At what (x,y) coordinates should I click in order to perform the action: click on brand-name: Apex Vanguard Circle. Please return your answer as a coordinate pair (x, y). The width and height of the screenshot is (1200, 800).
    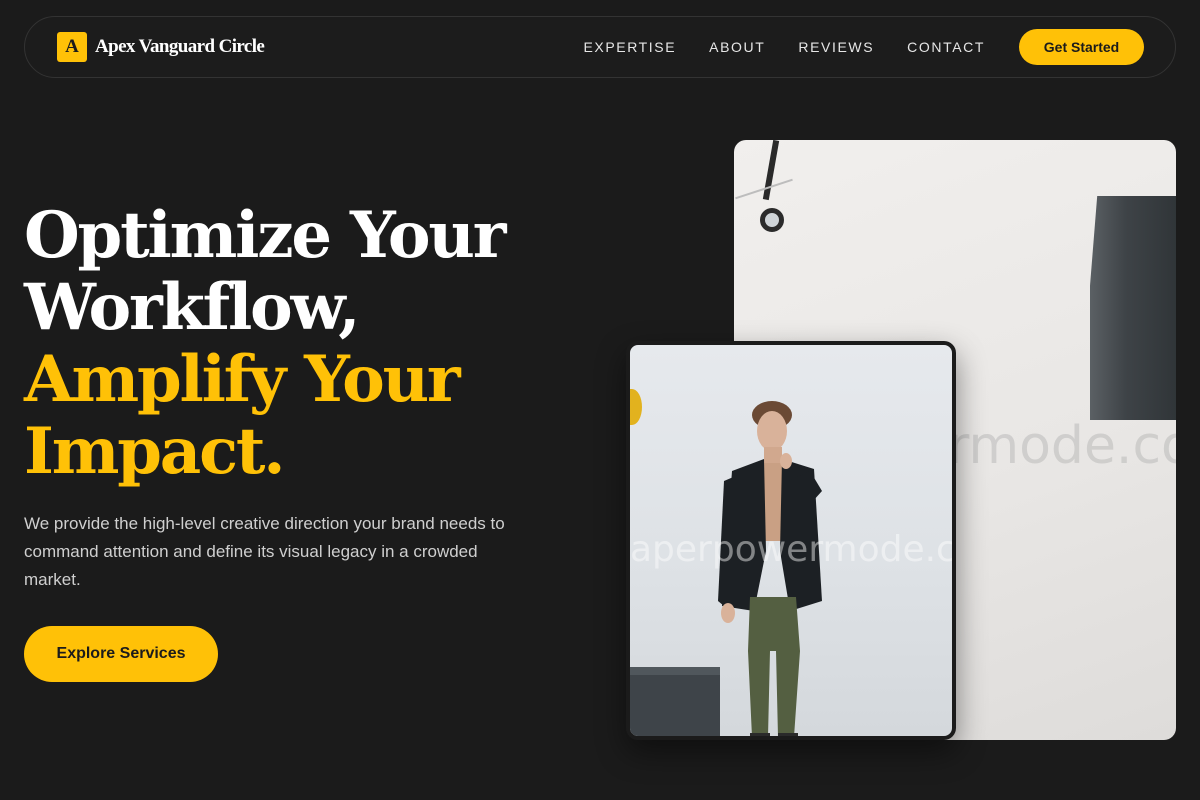
    Looking at the image, I should click on (180, 46).